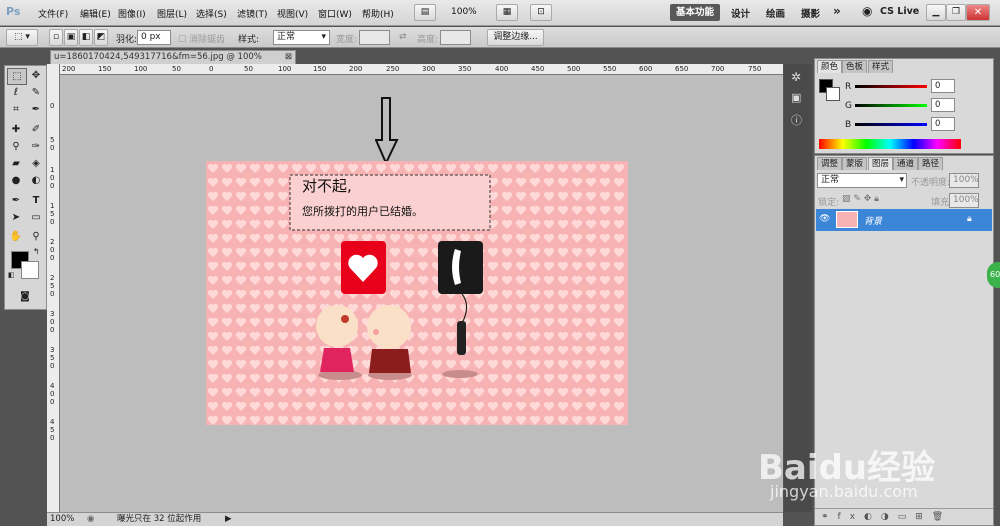 The width and height of the screenshot is (1000, 526). What do you see at coordinates (16, 92) in the screenshot?
I see `lasso-tool-icon: ℓ` at bounding box center [16, 92].